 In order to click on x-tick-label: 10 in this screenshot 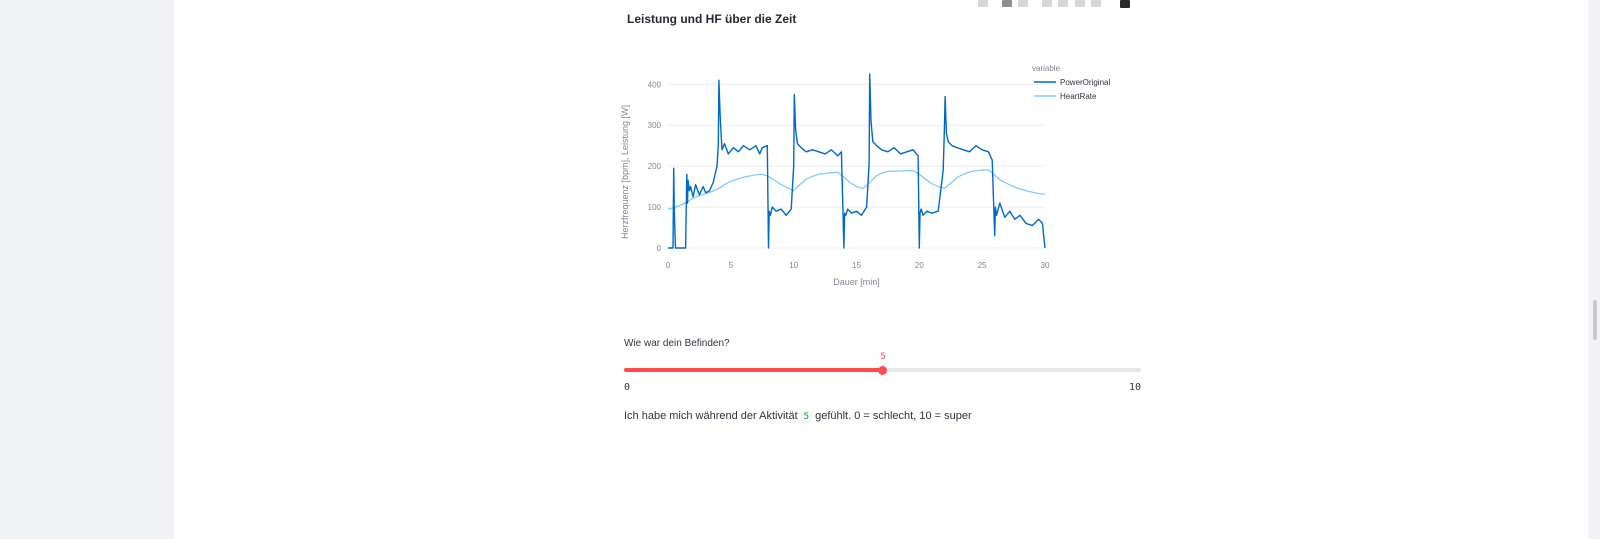, I will do `click(793, 265)`.